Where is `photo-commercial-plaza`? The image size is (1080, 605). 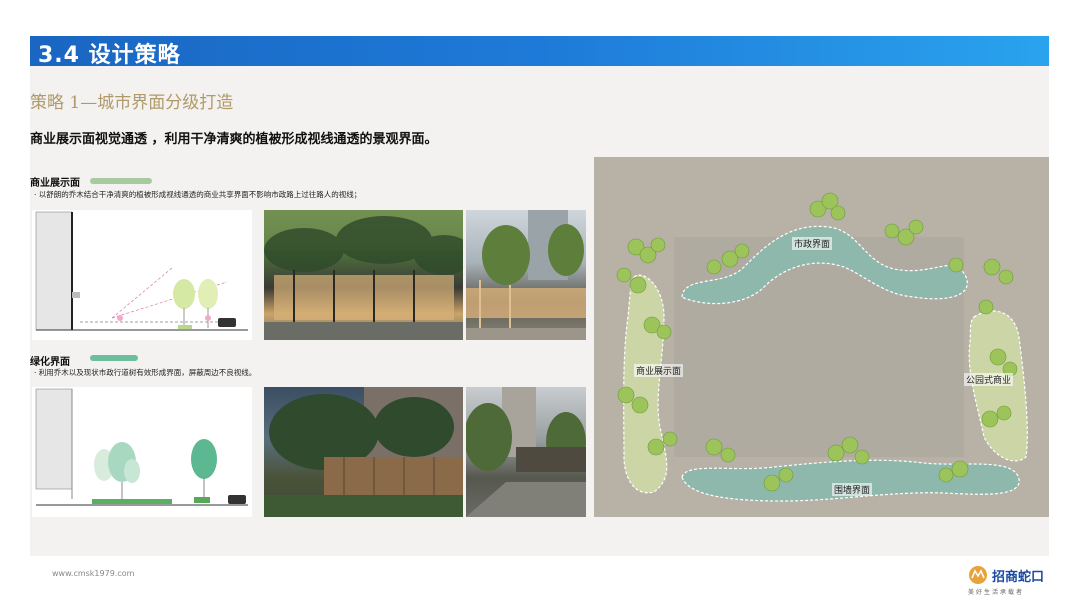
photo-commercial-plaza is located at coordinates (526, 275).